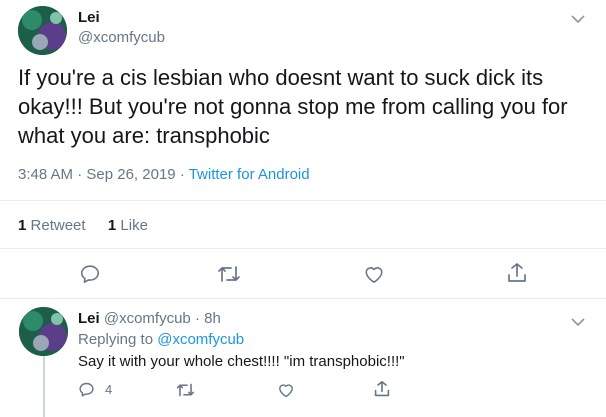 The width and height of the screenshot is (606, 417). I want to click on reply-header: Lei @xcomfycub · 8h, so click(149, 318).